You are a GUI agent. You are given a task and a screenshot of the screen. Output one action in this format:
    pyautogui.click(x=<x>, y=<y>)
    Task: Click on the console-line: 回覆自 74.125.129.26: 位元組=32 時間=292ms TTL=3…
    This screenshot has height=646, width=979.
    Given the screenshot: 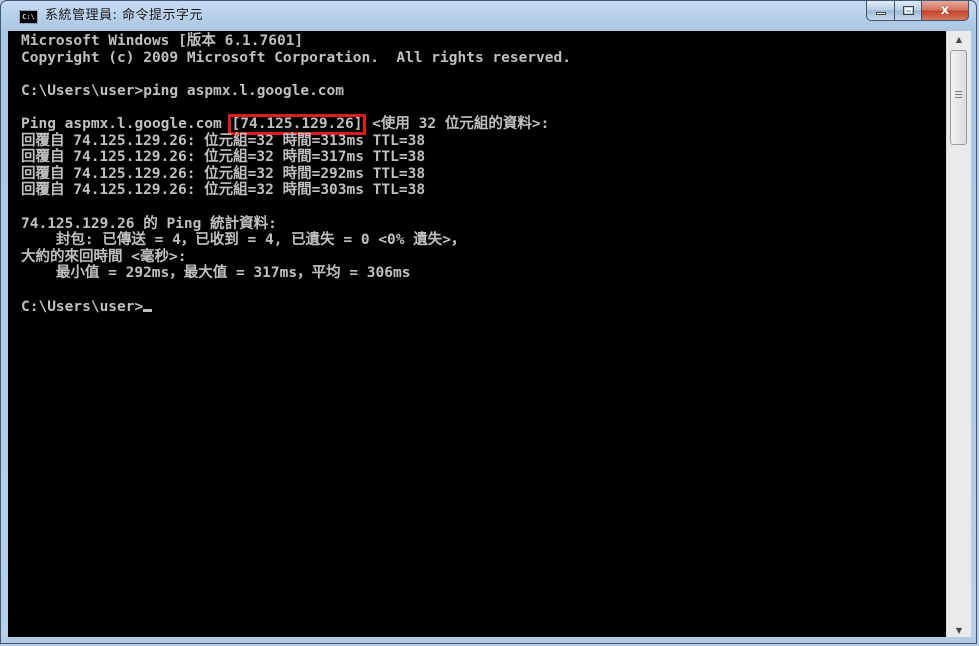 What is the action you would take?
    pyautogui.click(x=223, y=173)
    